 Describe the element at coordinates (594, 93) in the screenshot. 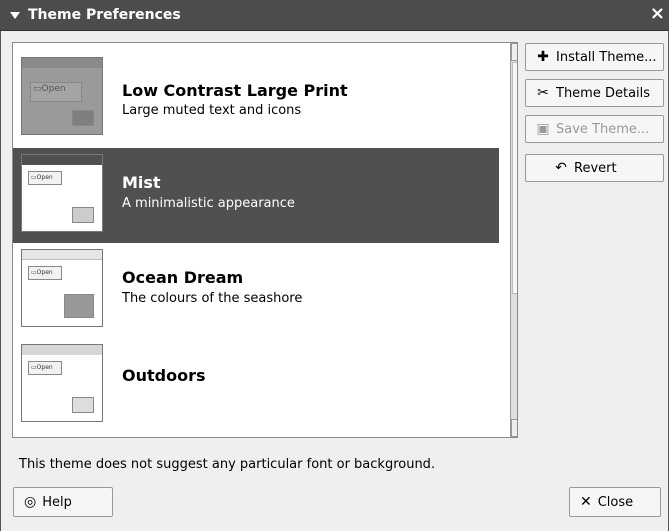

I see `theme-details-button: ✂ Theme Details` at that location.